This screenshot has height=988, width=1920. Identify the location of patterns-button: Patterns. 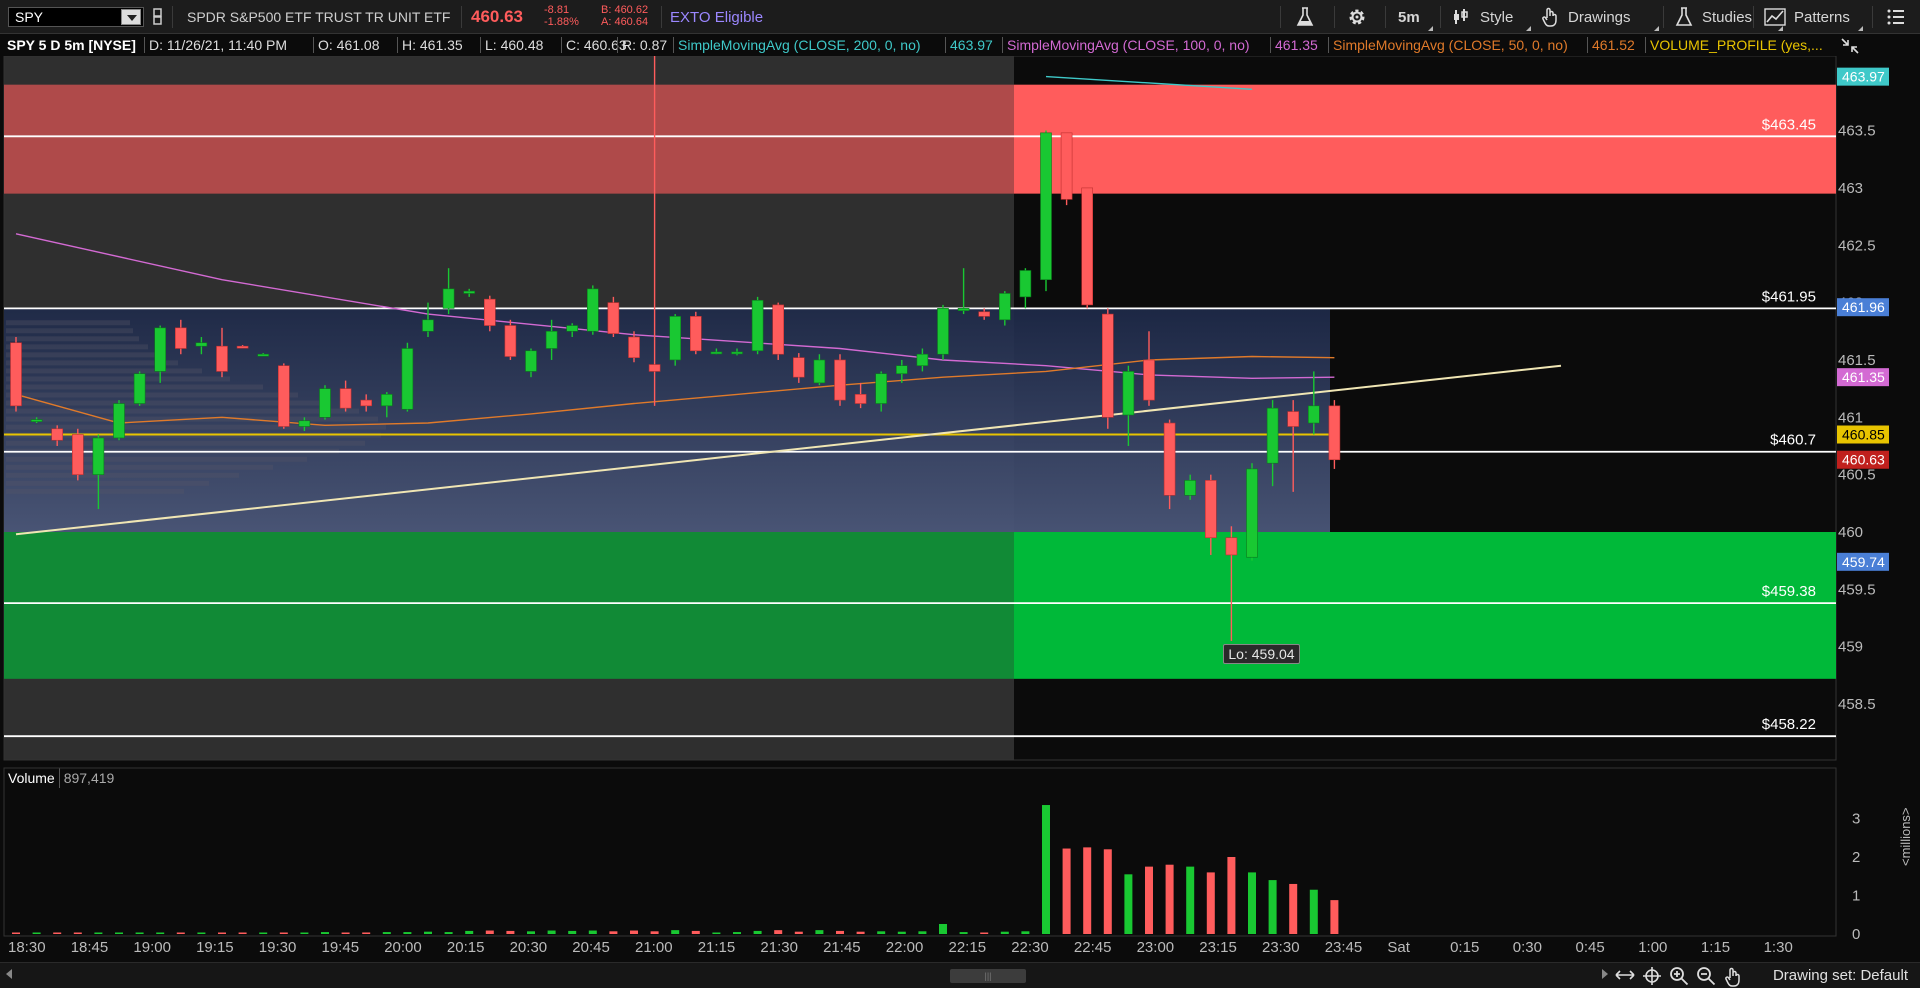
(1814, 17).